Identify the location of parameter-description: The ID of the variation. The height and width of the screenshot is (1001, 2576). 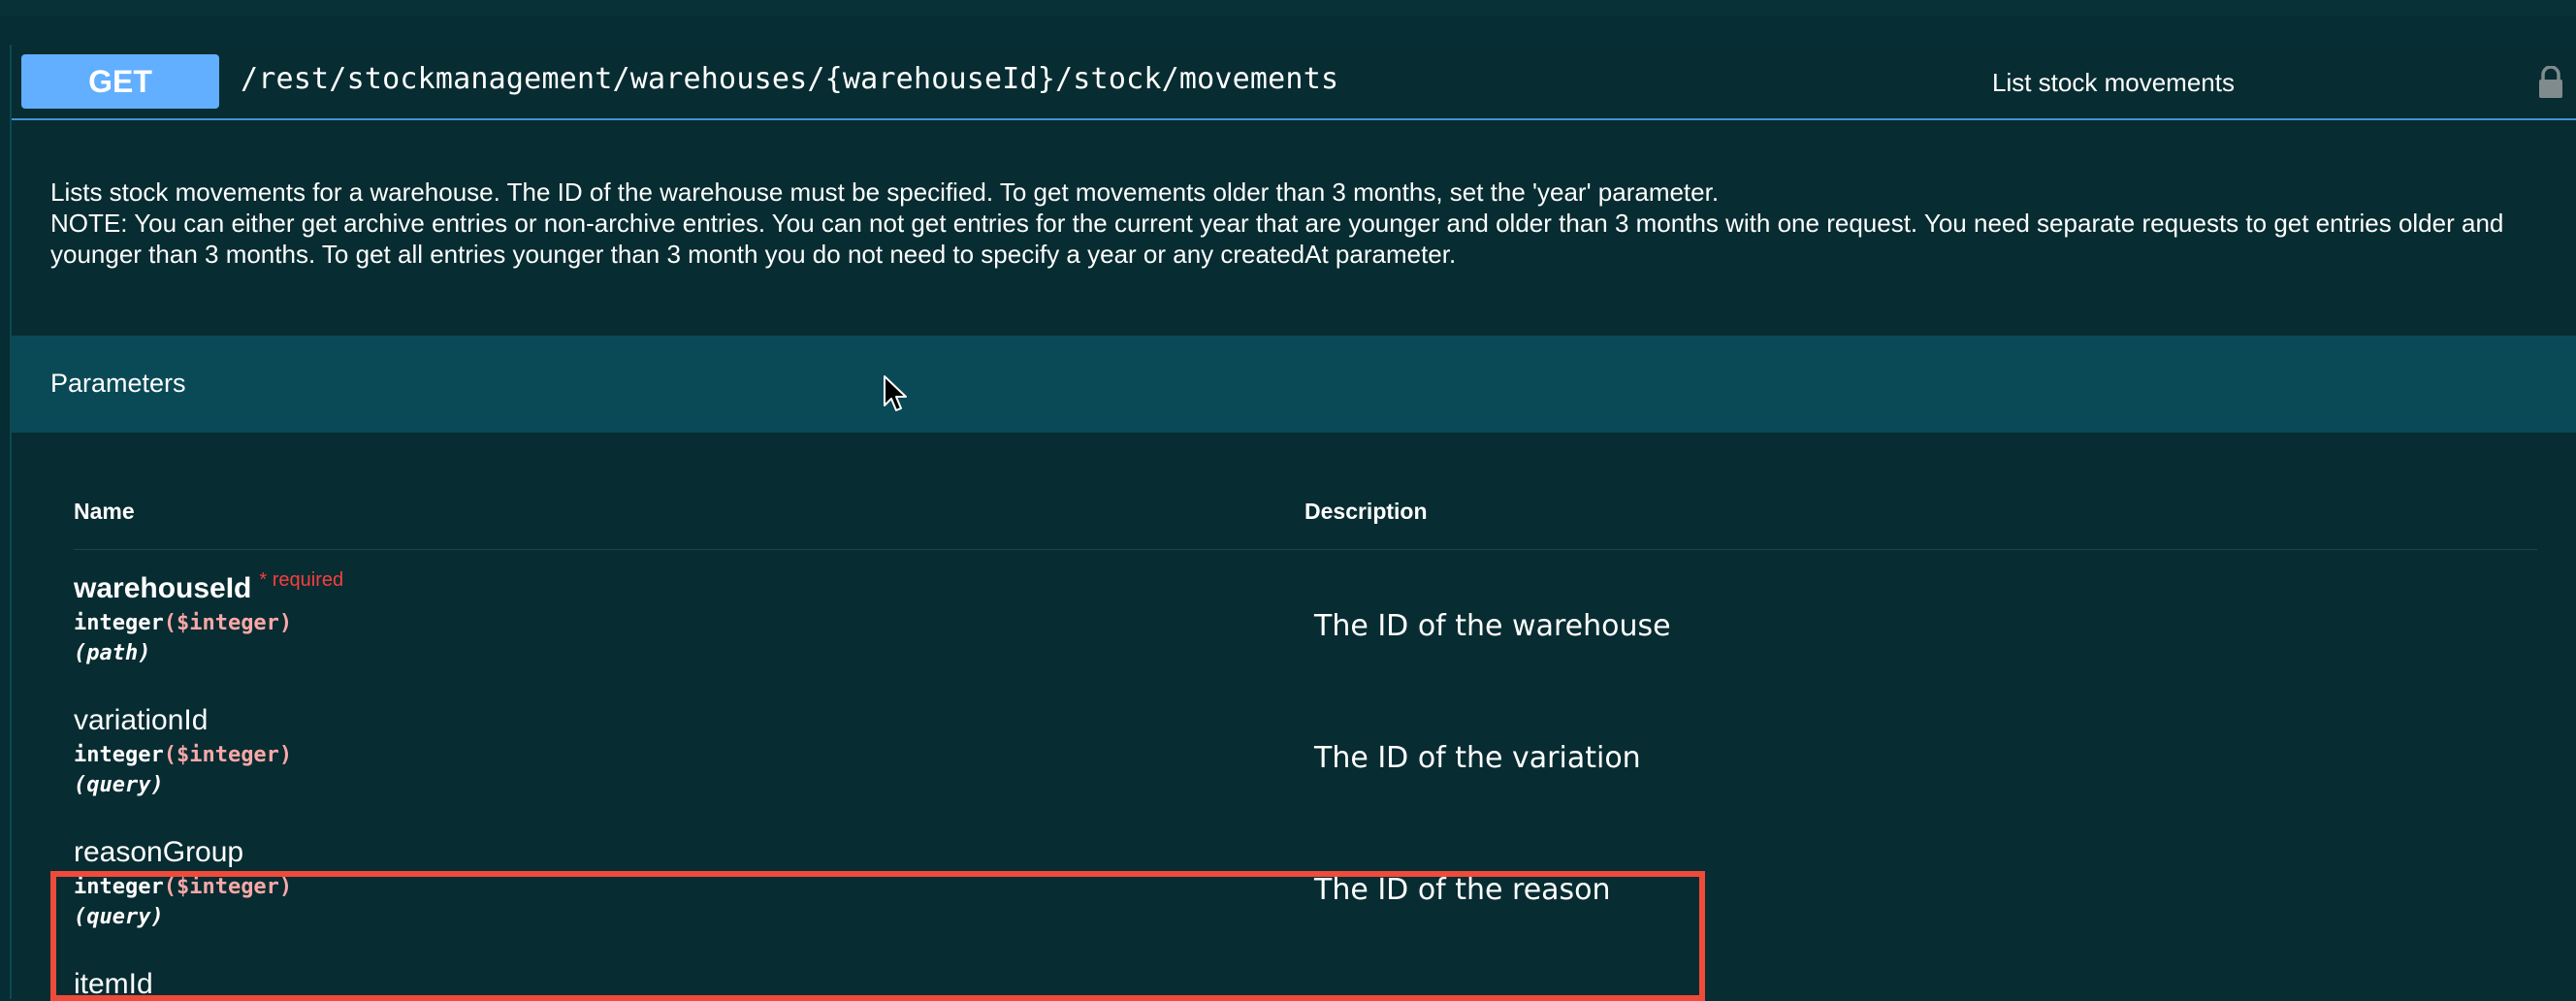
(1477, 758).